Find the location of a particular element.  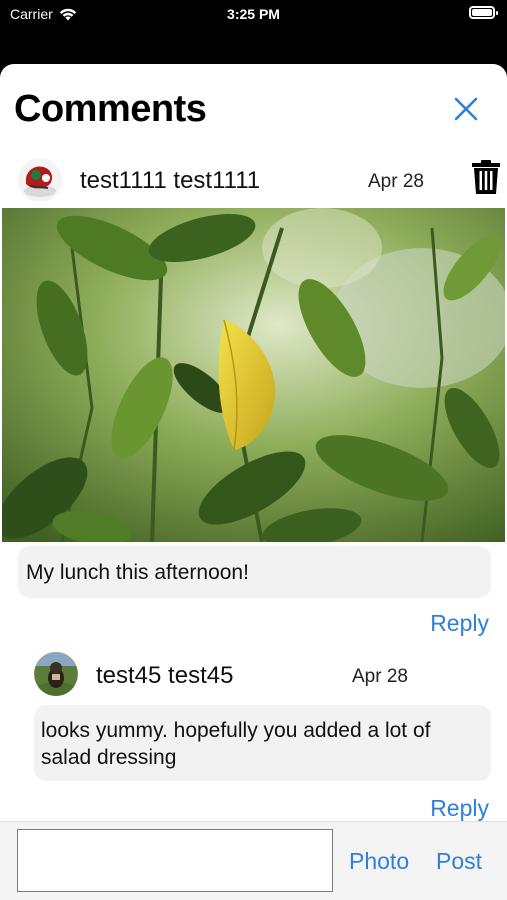

comment-composer: Photo Post is located at coordinates (253, 860).